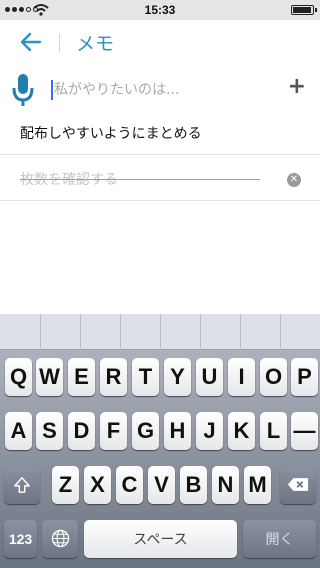  Describe the element at coordinates (49, 431) in the screenshot. I see `key: S` at that location.